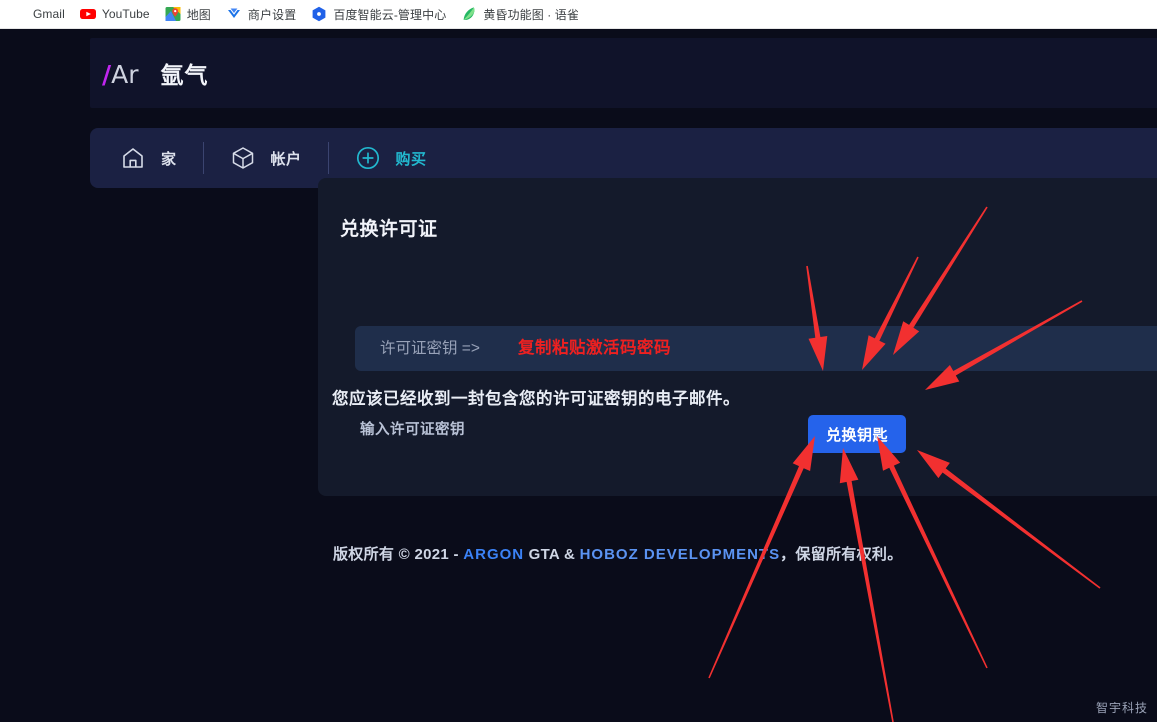  I want to click on bookmark-baidu-cloud: 百度智能云-管理中心, so click(378, 14).